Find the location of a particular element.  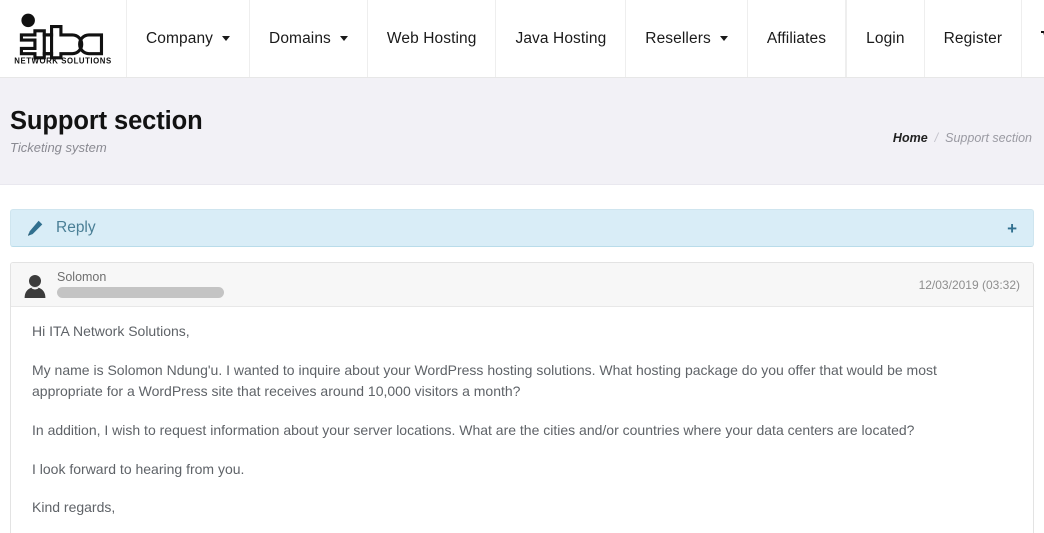

reply-panel-toggle: Reply + is located at coordinates (522, 228).